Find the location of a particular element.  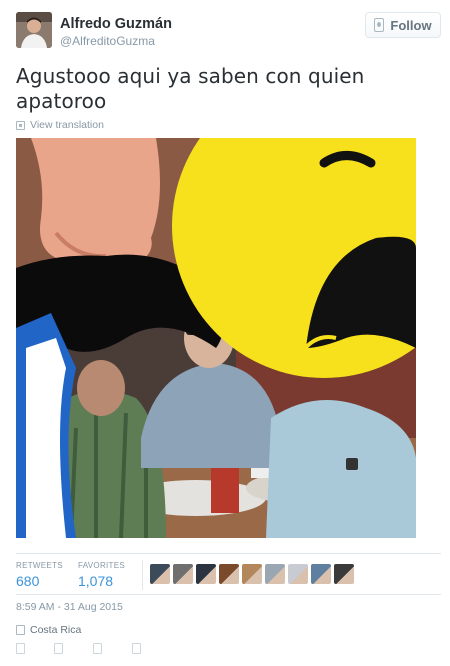

reply-icon is located at coordinates (20, 648).